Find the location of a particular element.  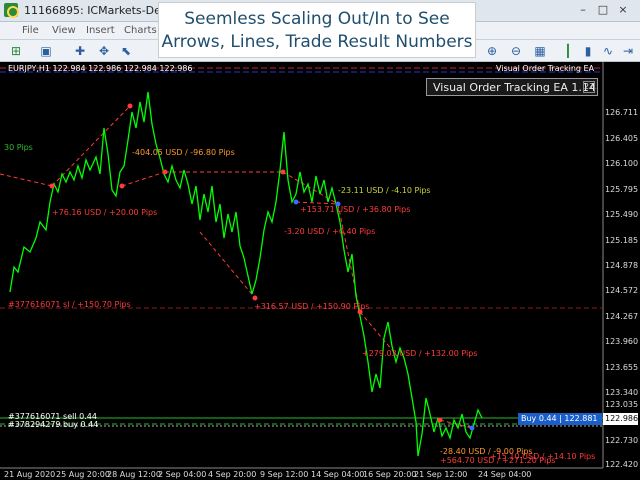

price-axis-label: 124.878 is located at coordinates (622, 265).